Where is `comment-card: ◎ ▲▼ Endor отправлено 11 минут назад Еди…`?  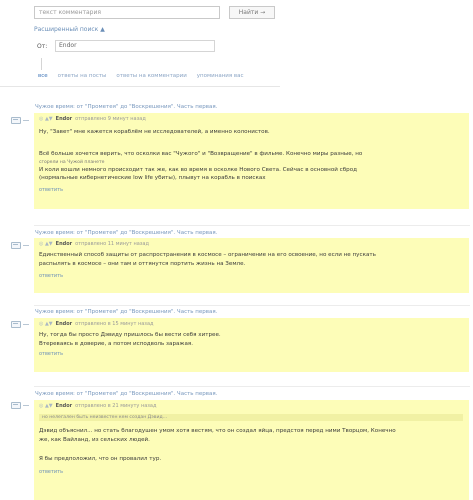 comment-card: ◎ ▲▼ Endor отправлено 11 минут назад Еди… is located at coordinates (251, 265).